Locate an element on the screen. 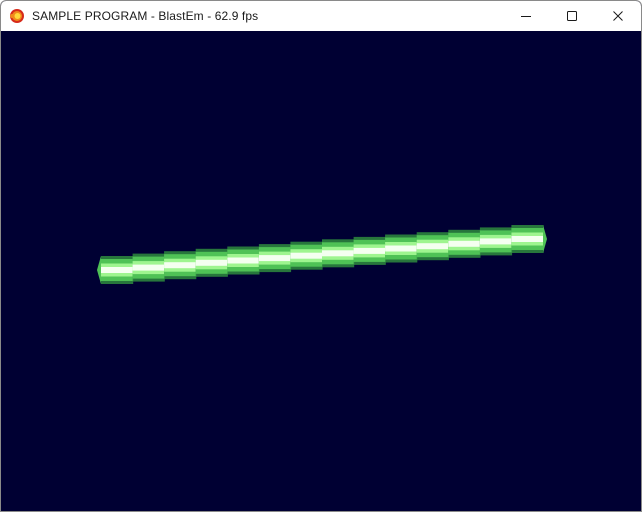 This screenshot has width=642, height=512. window-controls is located at coordinates (572, 16).